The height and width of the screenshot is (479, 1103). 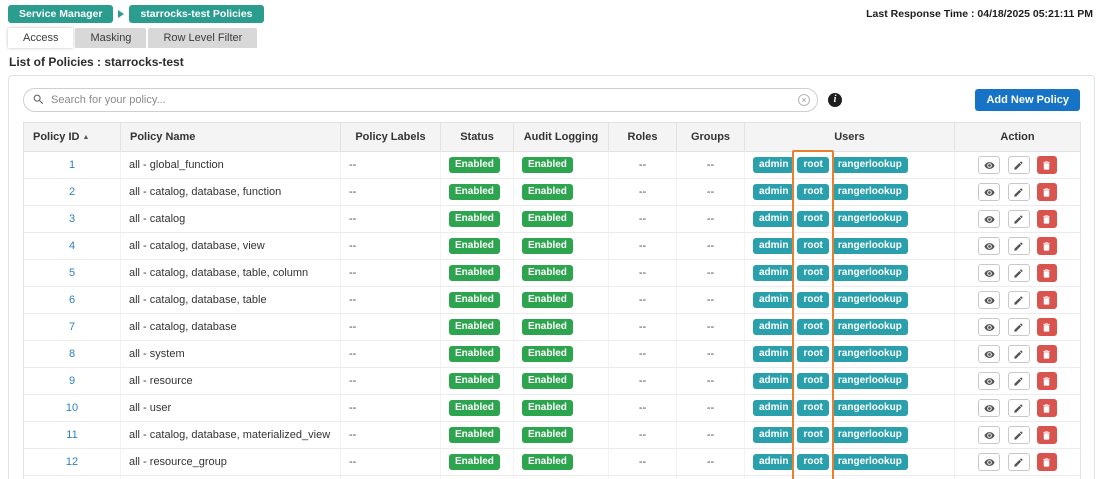 I want to click on search-input, so click(x=420, y=100).